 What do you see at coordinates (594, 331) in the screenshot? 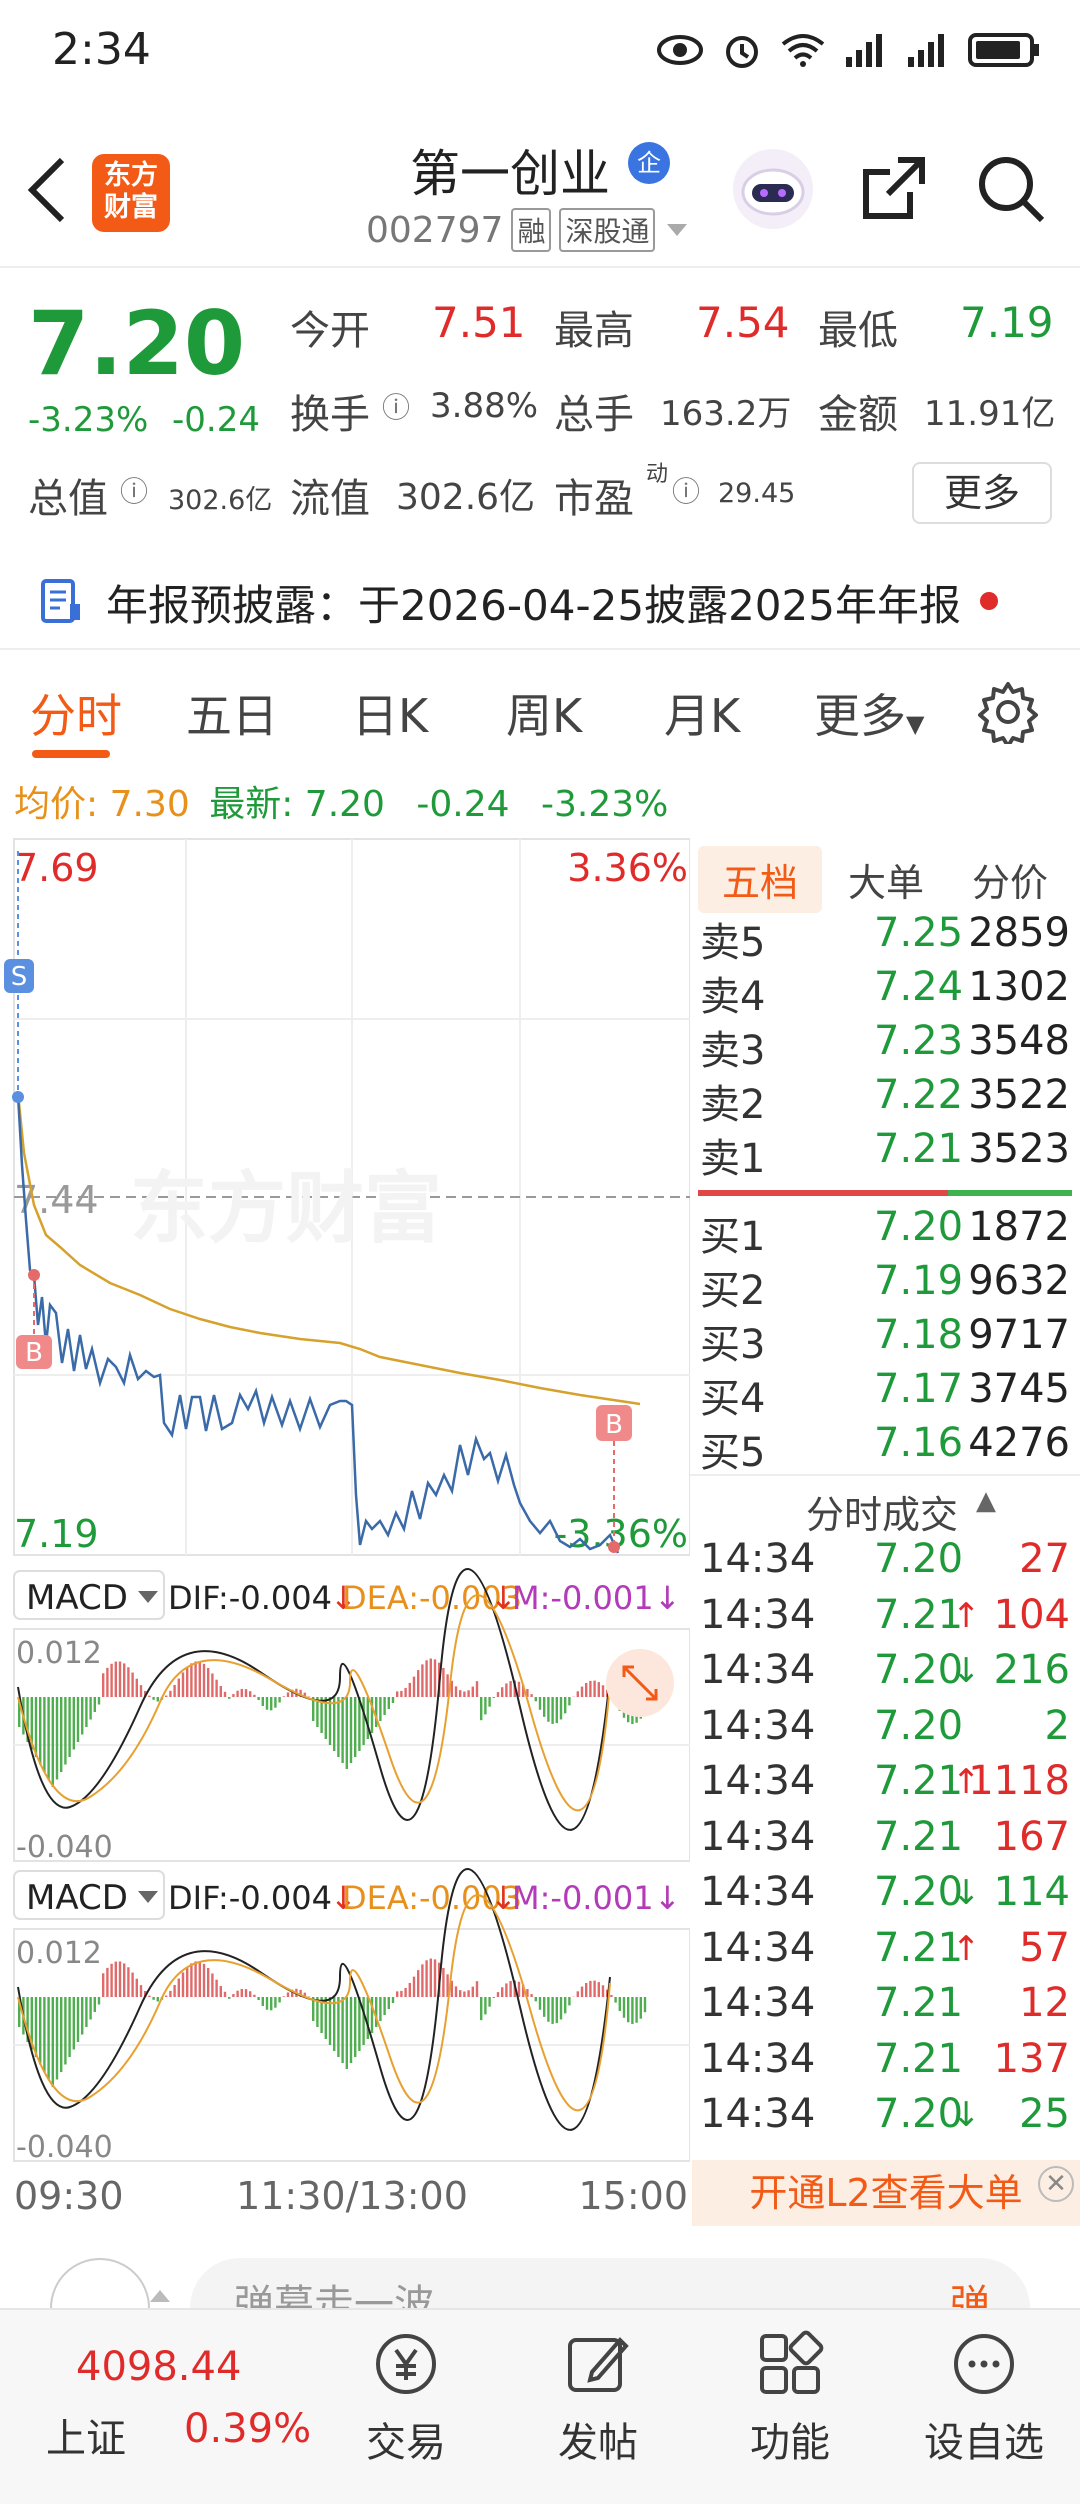
I see `high-label: 最高` at bounding box center [594, 331].